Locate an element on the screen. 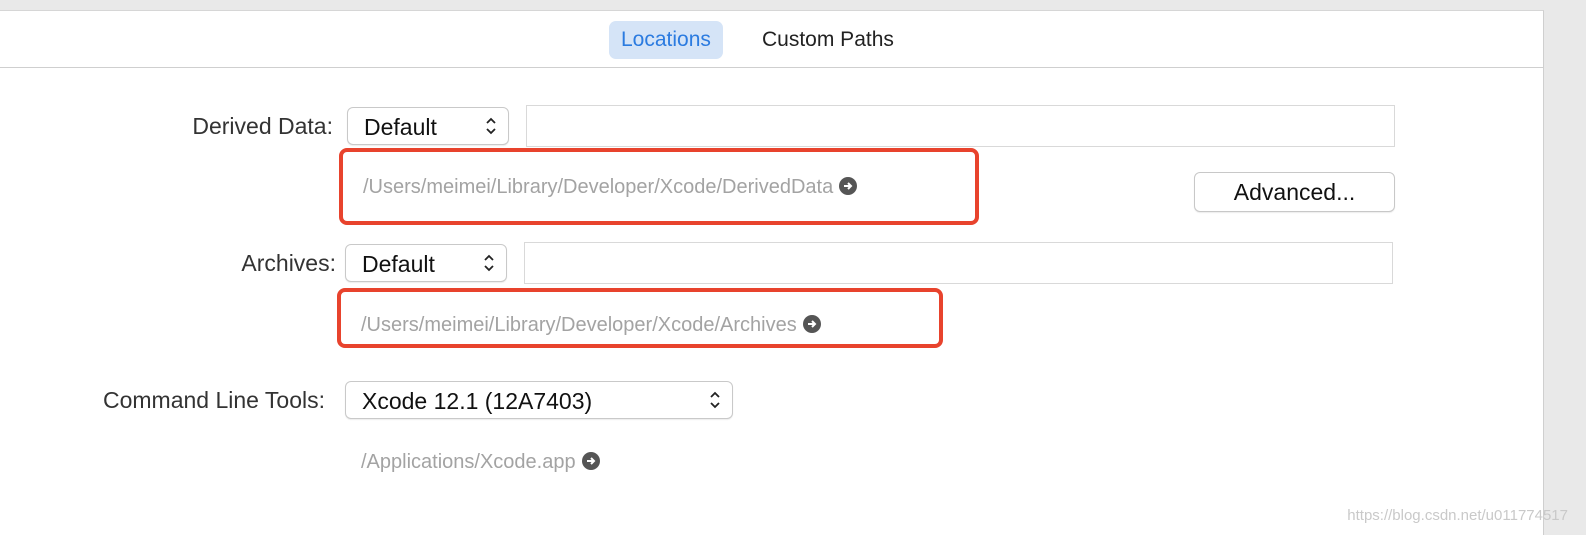 The width and height of the screenshot is (1586, 535). archives-popup: Default is located at coordinates (426, 263).